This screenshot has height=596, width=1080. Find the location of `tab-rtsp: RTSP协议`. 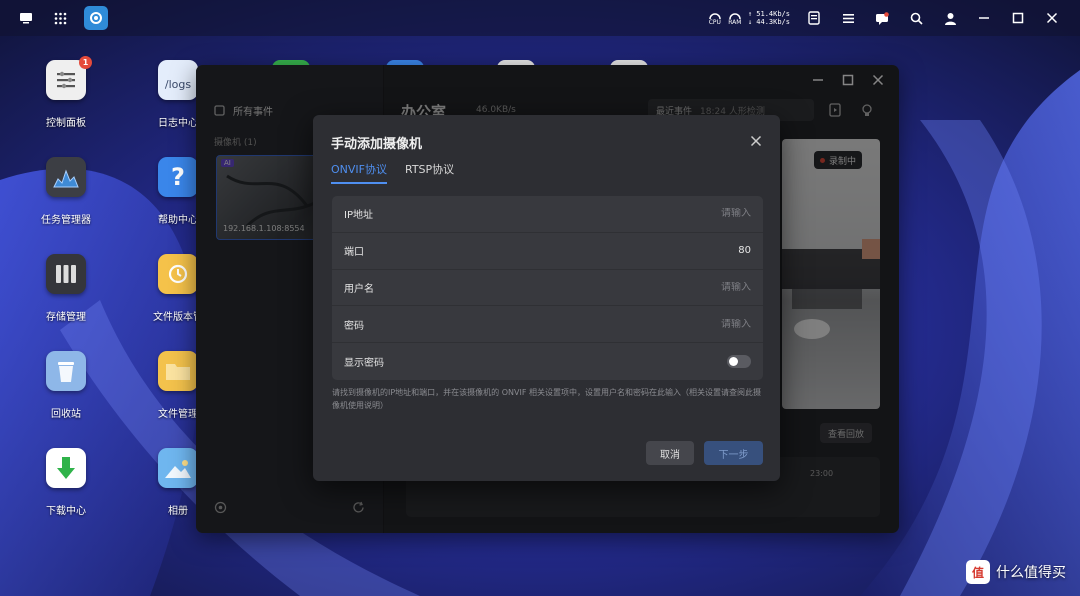

tab-rtsp: RTSP协议 is located at coordinates (429, 172).